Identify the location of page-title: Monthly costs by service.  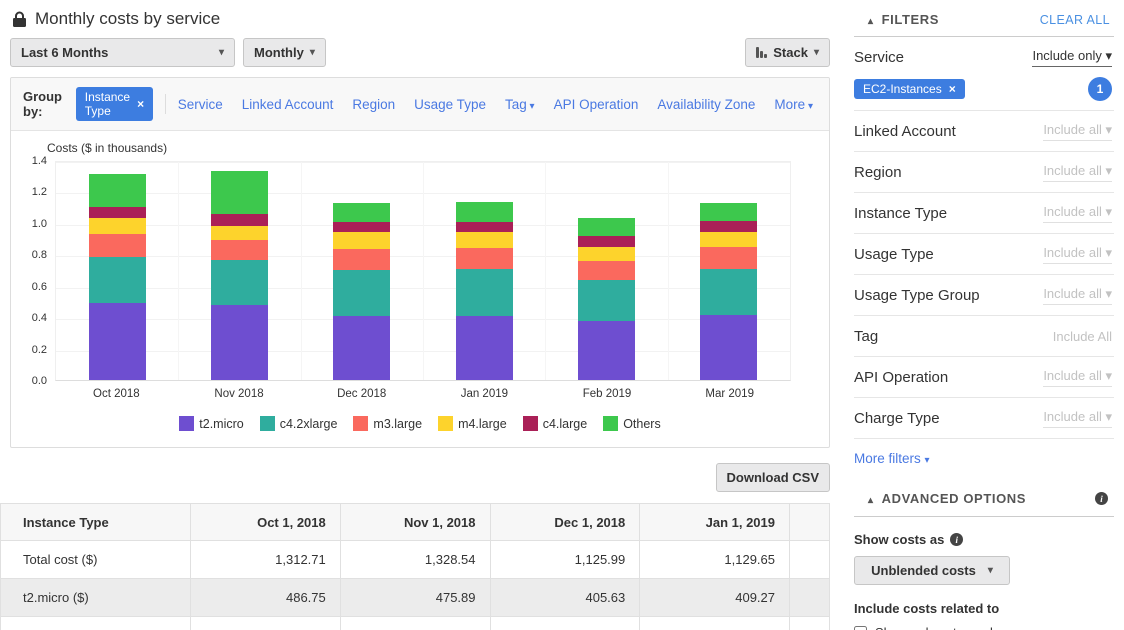
(128, 18).